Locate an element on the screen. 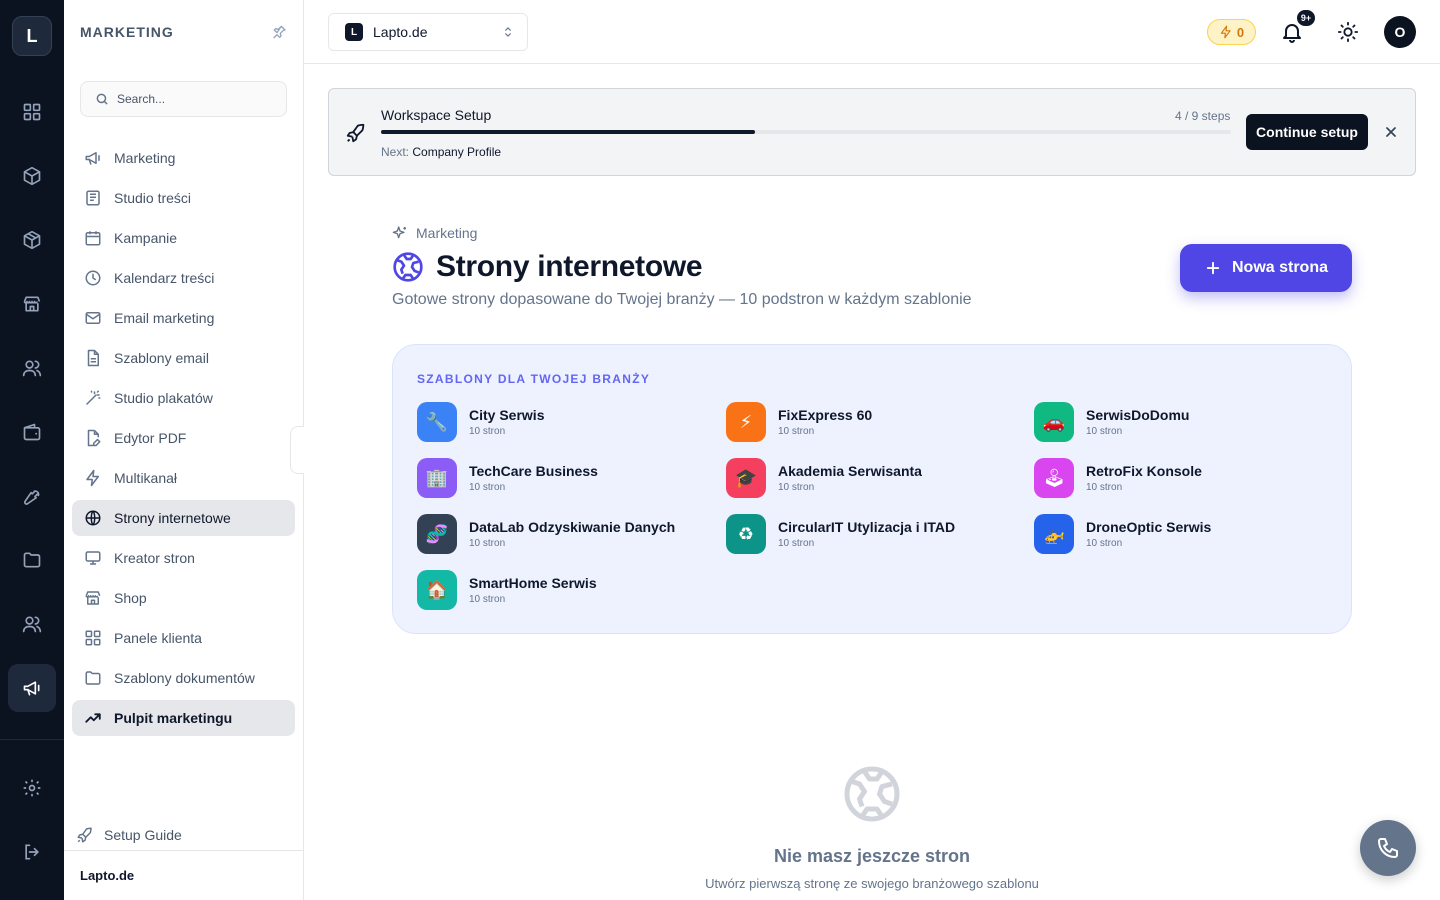 The width and height of the screenshot is (1440, 900). rail-settings-button is located at coordinates (32, 788).